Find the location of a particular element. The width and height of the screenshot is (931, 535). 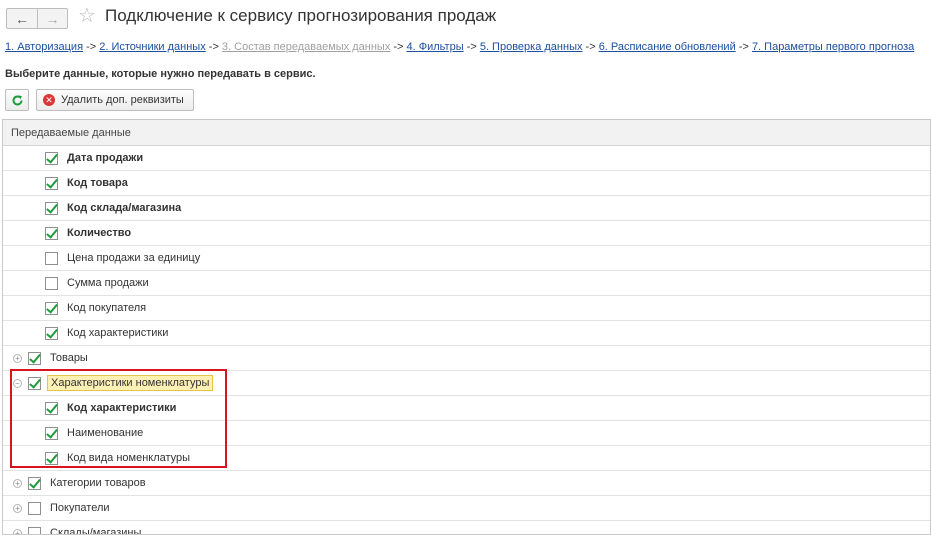

arrow-left-icon: ← is located at coordinates (22, 18).